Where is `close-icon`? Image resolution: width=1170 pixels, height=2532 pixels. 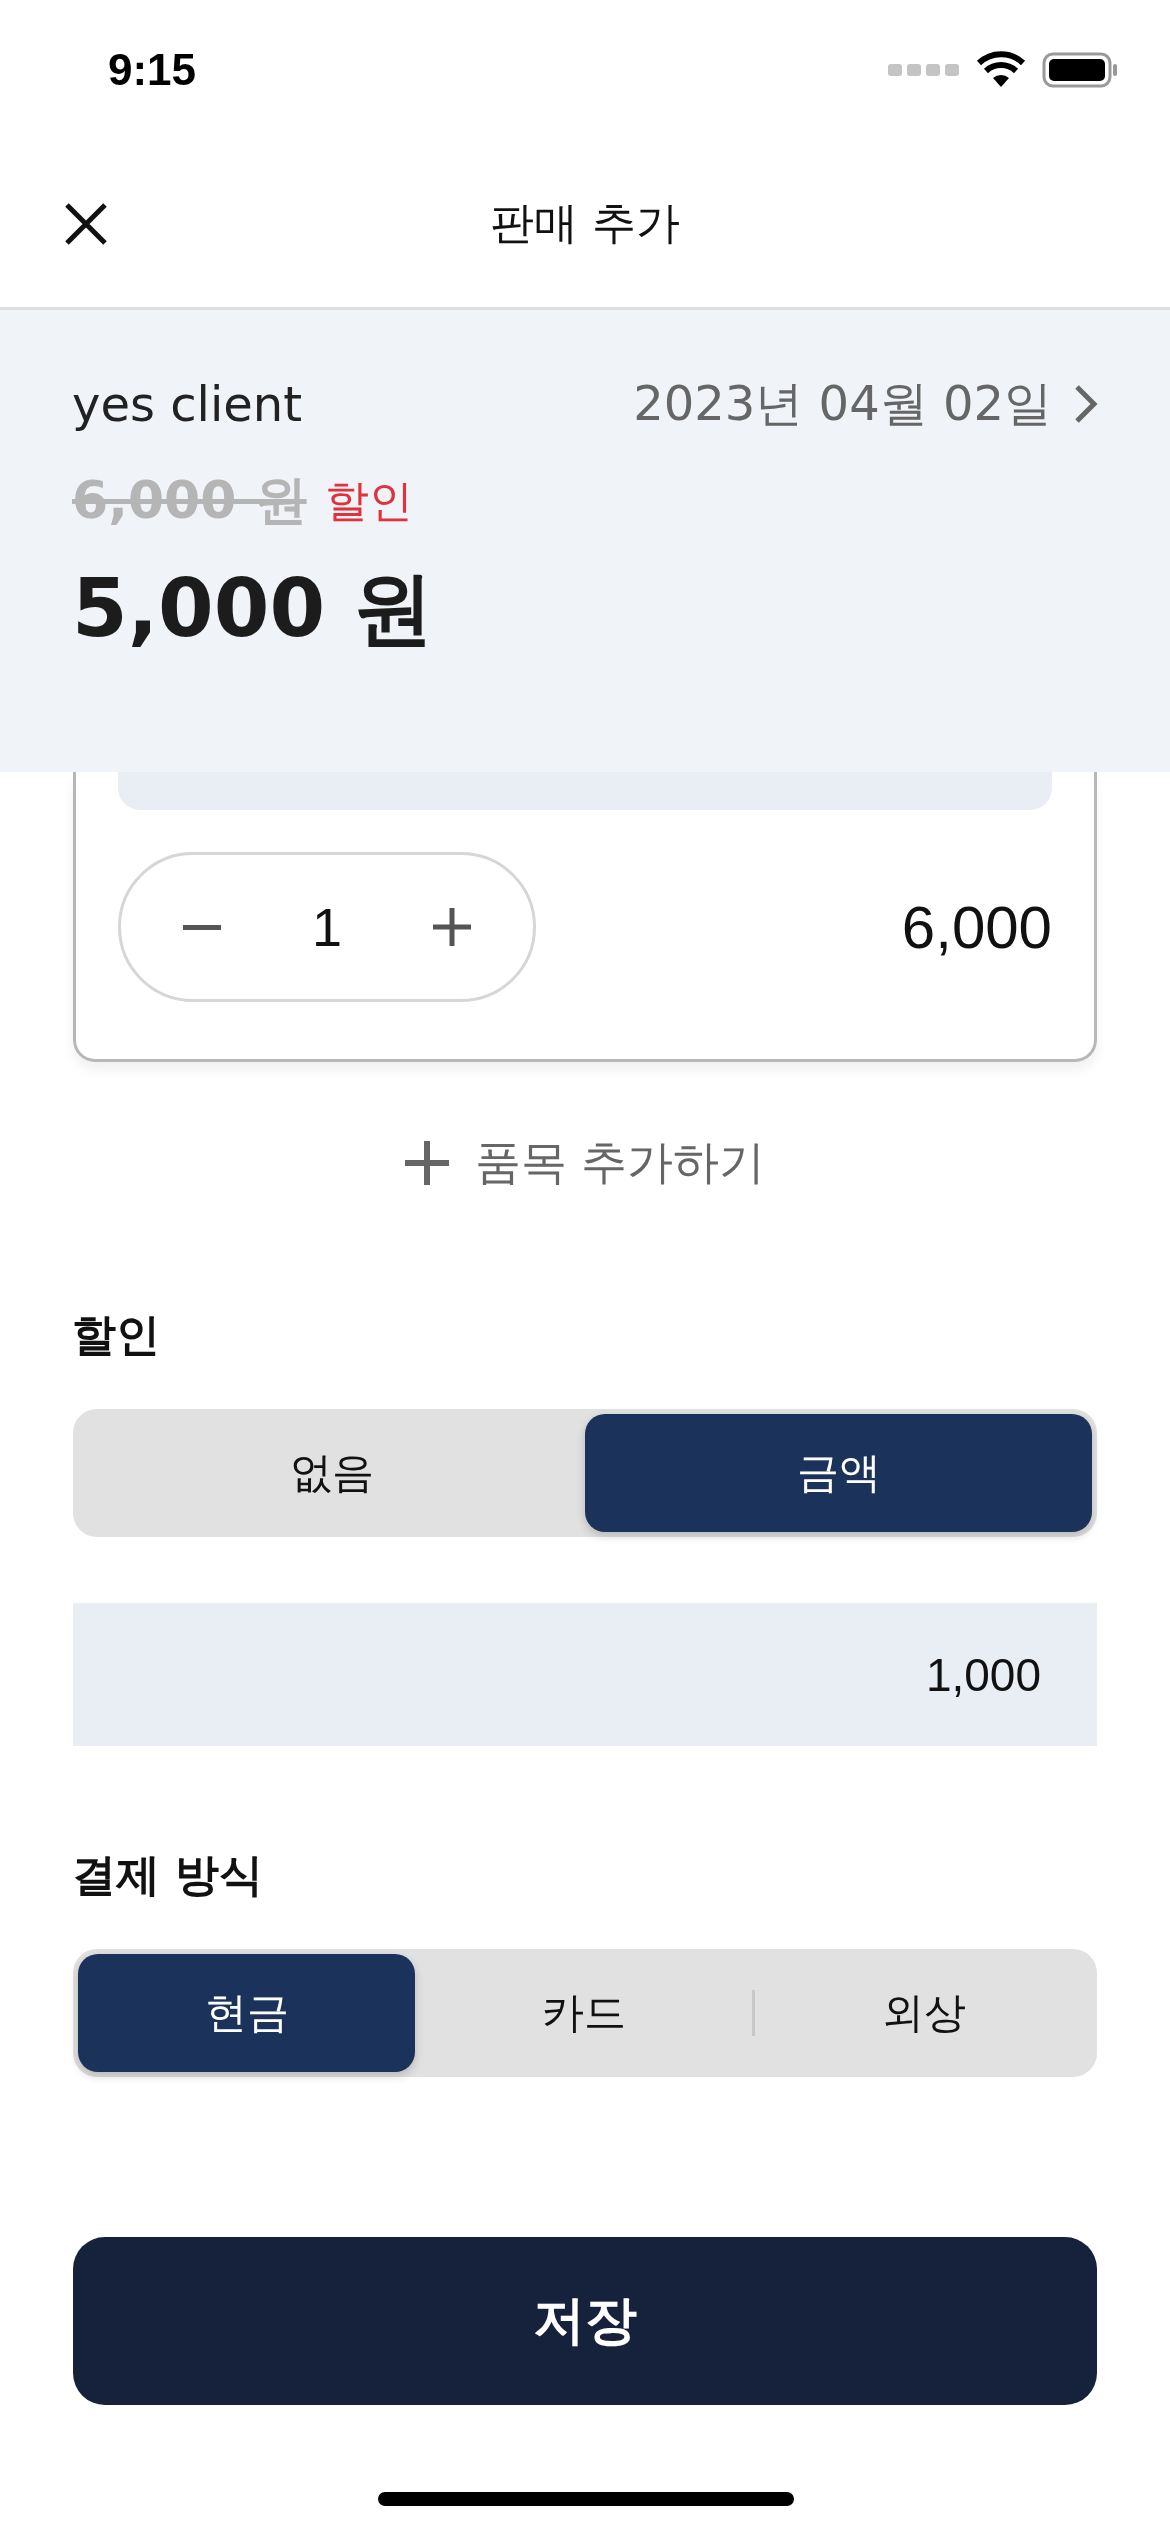
close-icon is located at coordinates (86, 223).